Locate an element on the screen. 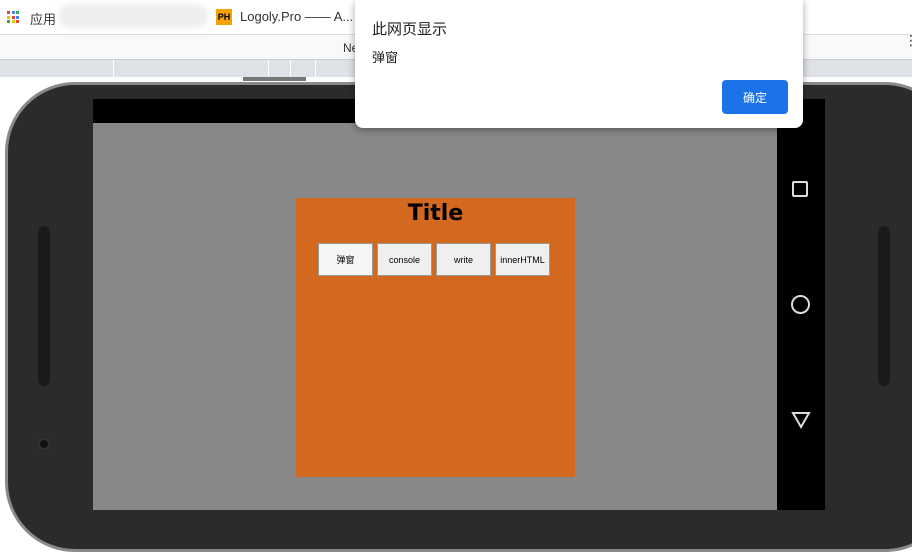 This screenshot has height=552, width=912. android-nav-bar is located at coordinates (801, 304).